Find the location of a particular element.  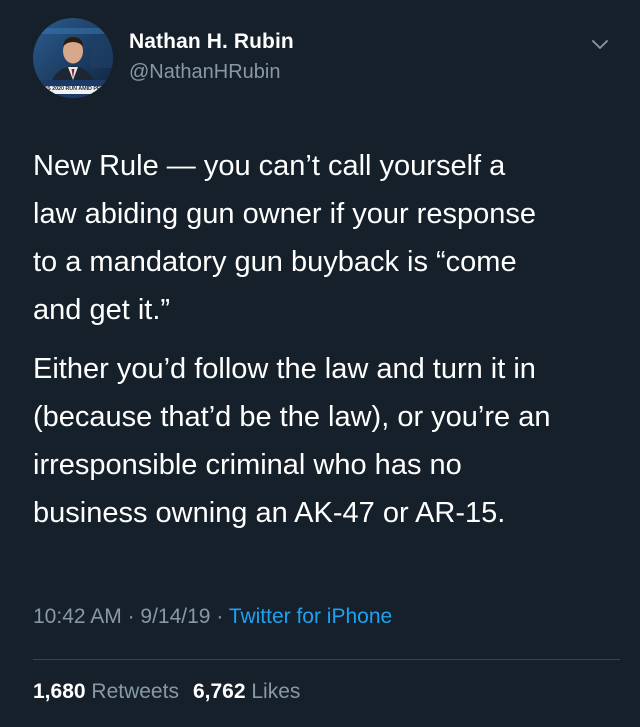

retweets-stat: 1,680 Retweets is located at coordinates (106, 691).